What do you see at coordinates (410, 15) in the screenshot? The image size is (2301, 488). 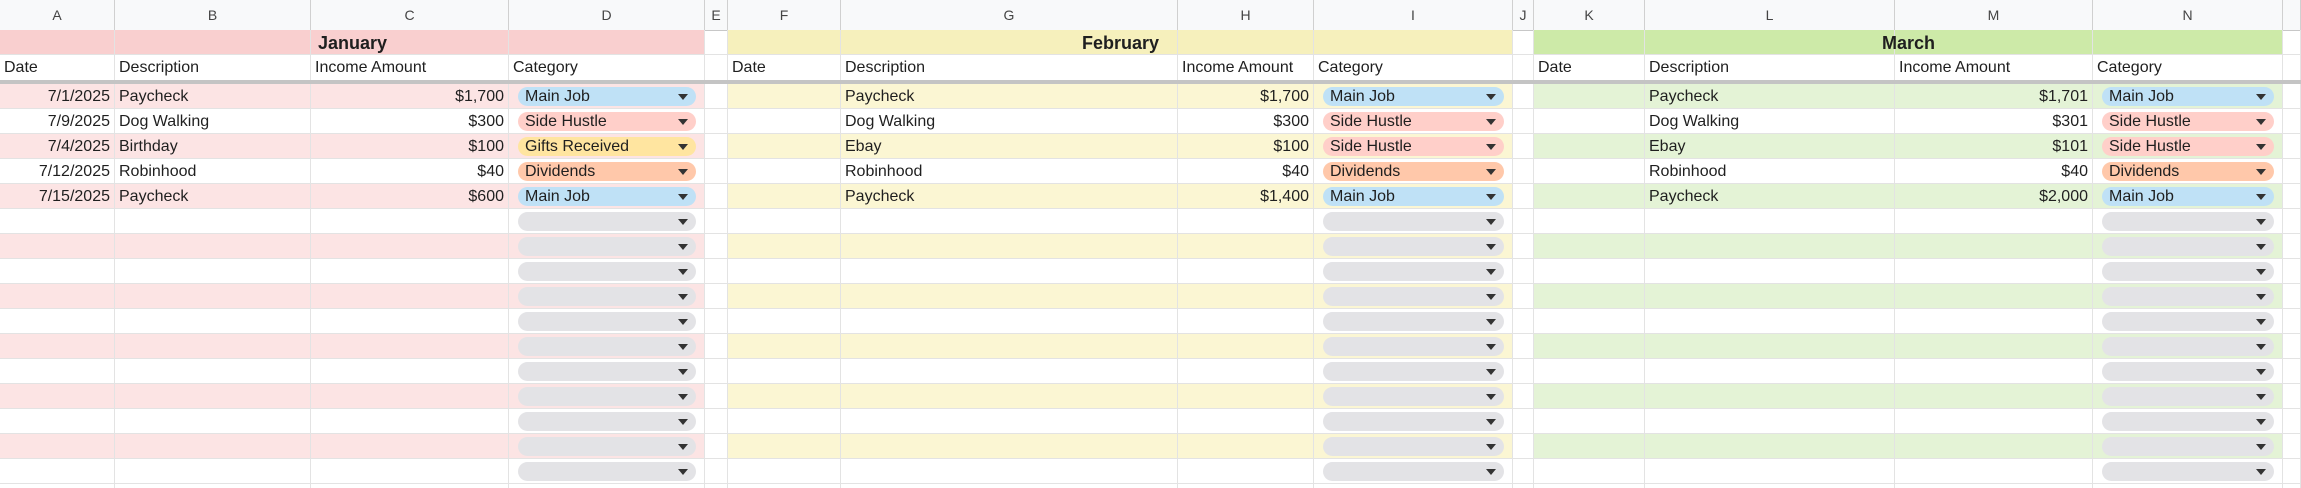 I see `column-header-c: C` at bounding box center [410, 15].